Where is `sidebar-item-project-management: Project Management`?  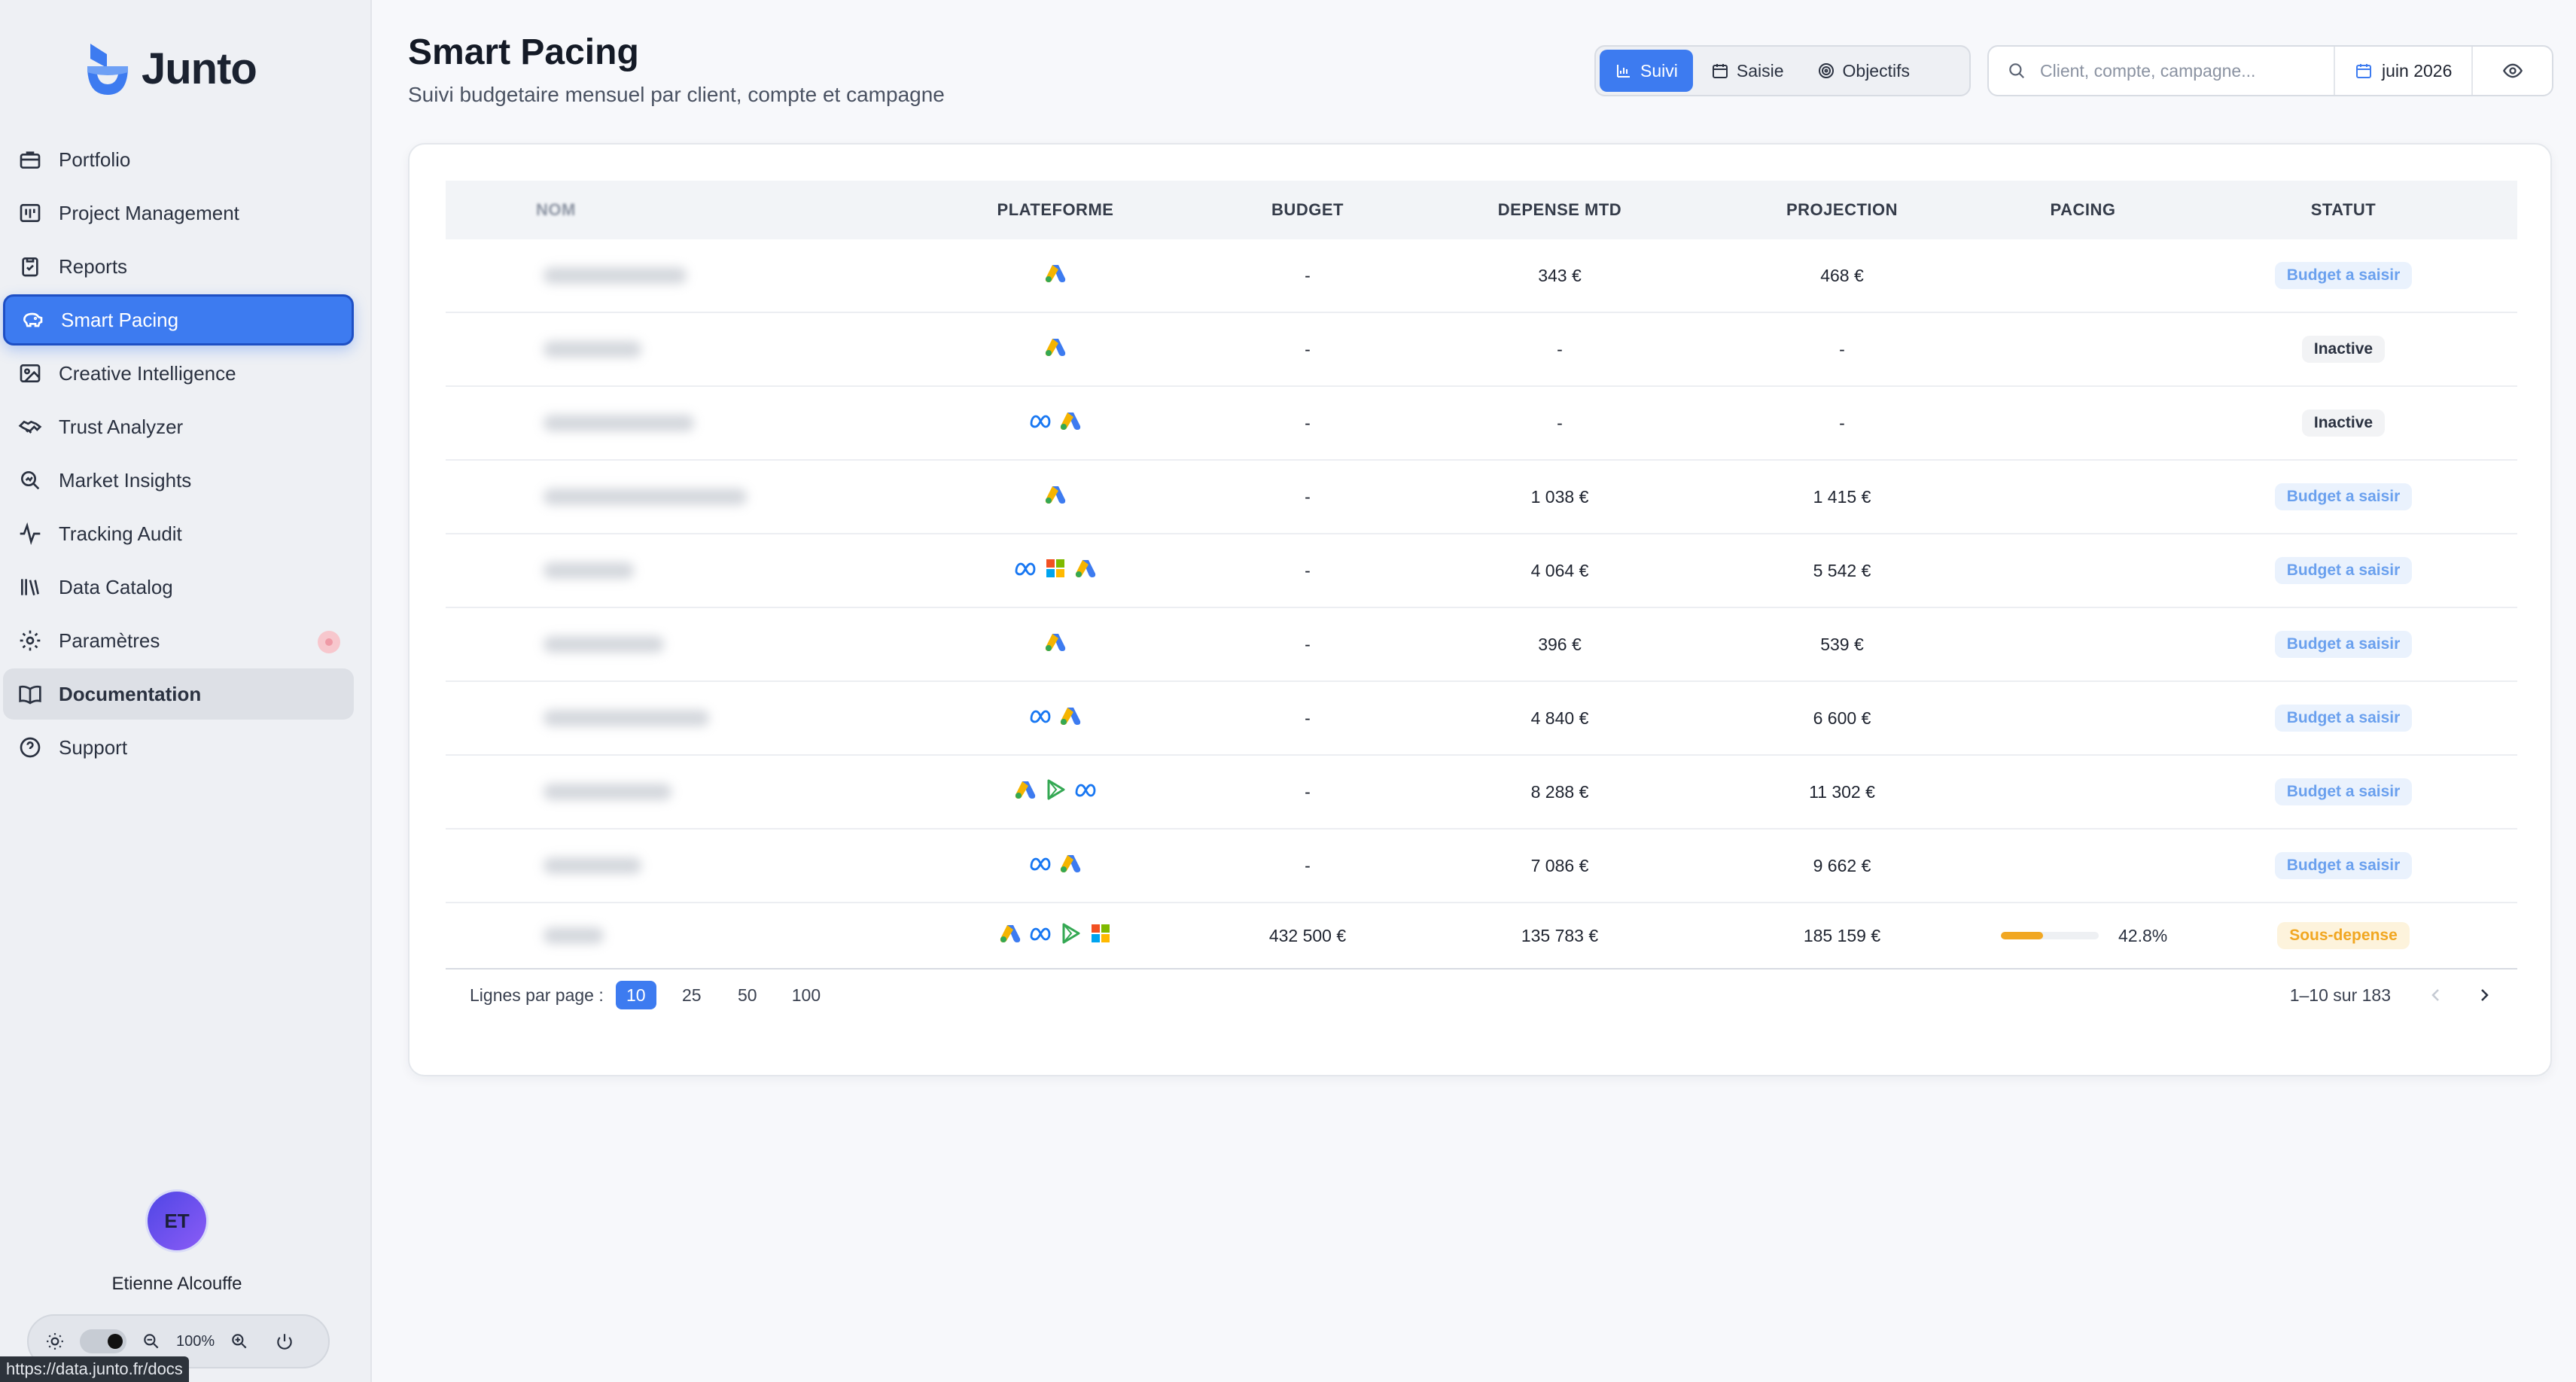
sidebar-item-project-management: Project Management is located at coordinates (178, 213).